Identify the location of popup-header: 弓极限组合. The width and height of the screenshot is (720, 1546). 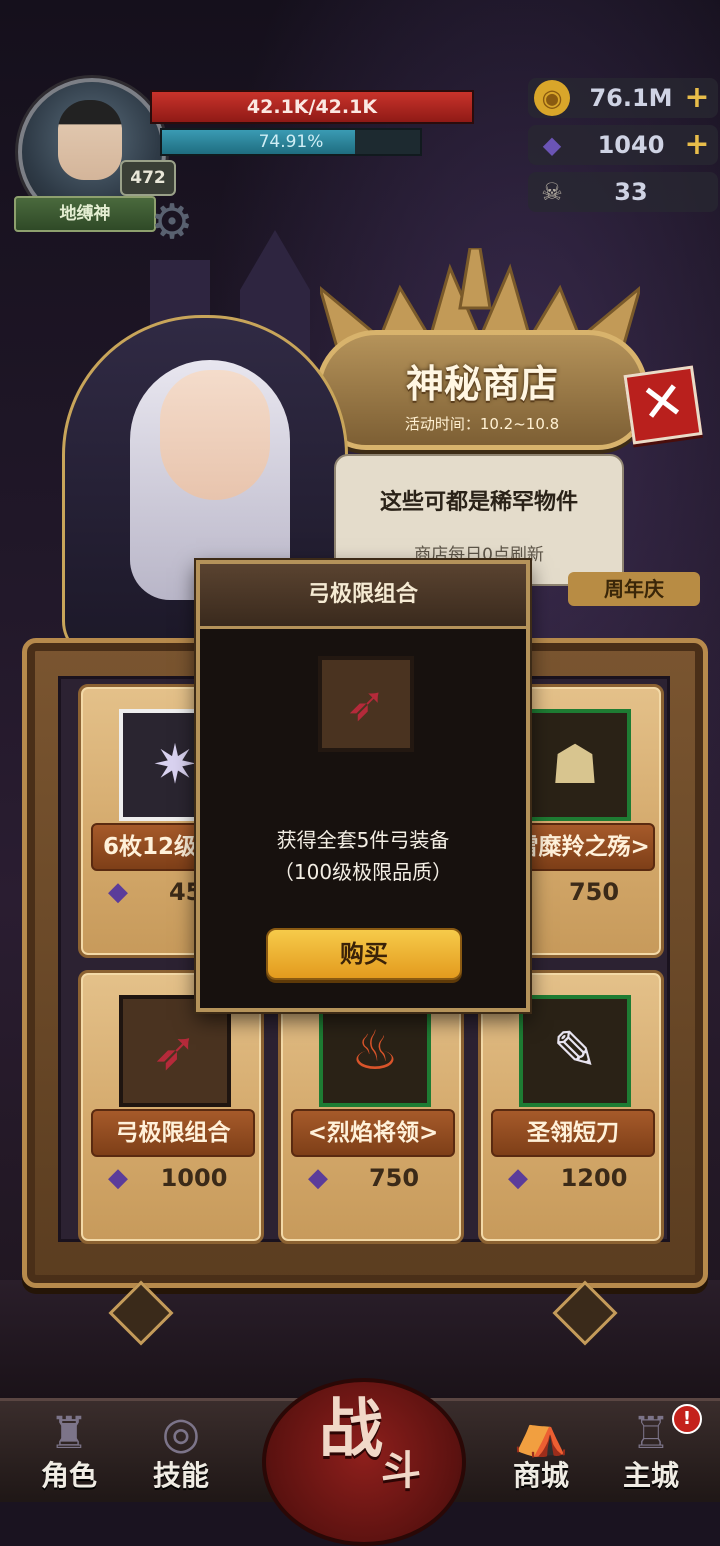
(363, 596).